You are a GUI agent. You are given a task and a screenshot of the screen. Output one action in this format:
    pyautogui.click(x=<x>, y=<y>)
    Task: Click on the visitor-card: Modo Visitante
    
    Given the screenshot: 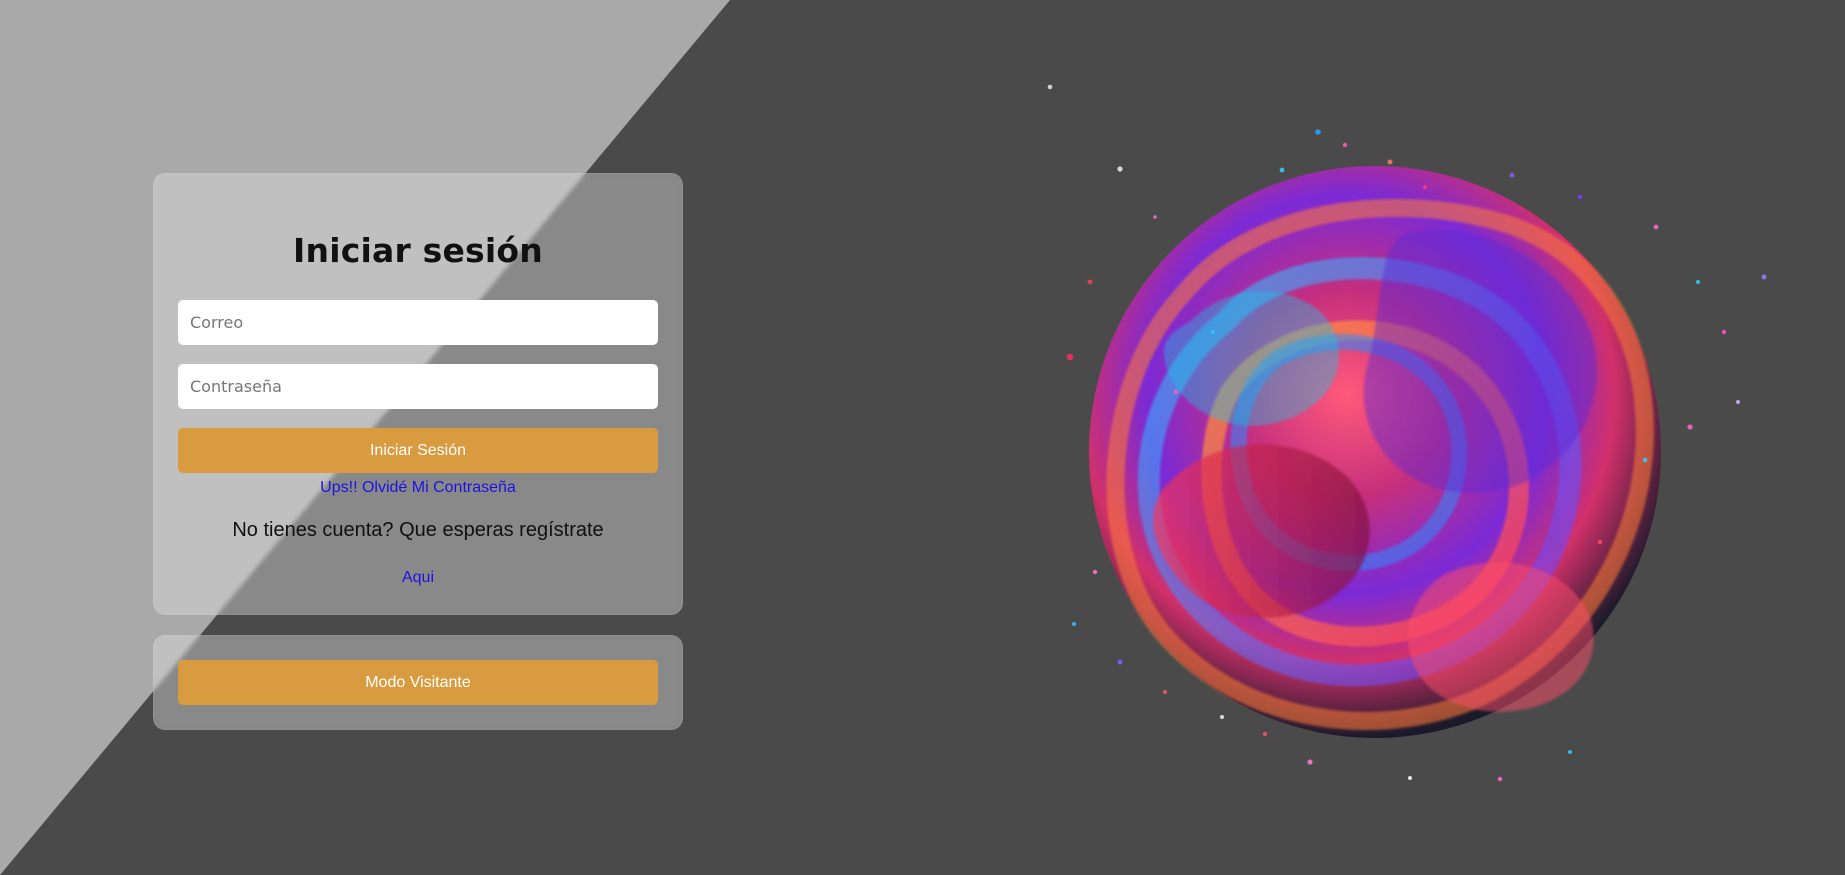 What is the action you would take?
    pyautogui.click(x=418, y=682)
    